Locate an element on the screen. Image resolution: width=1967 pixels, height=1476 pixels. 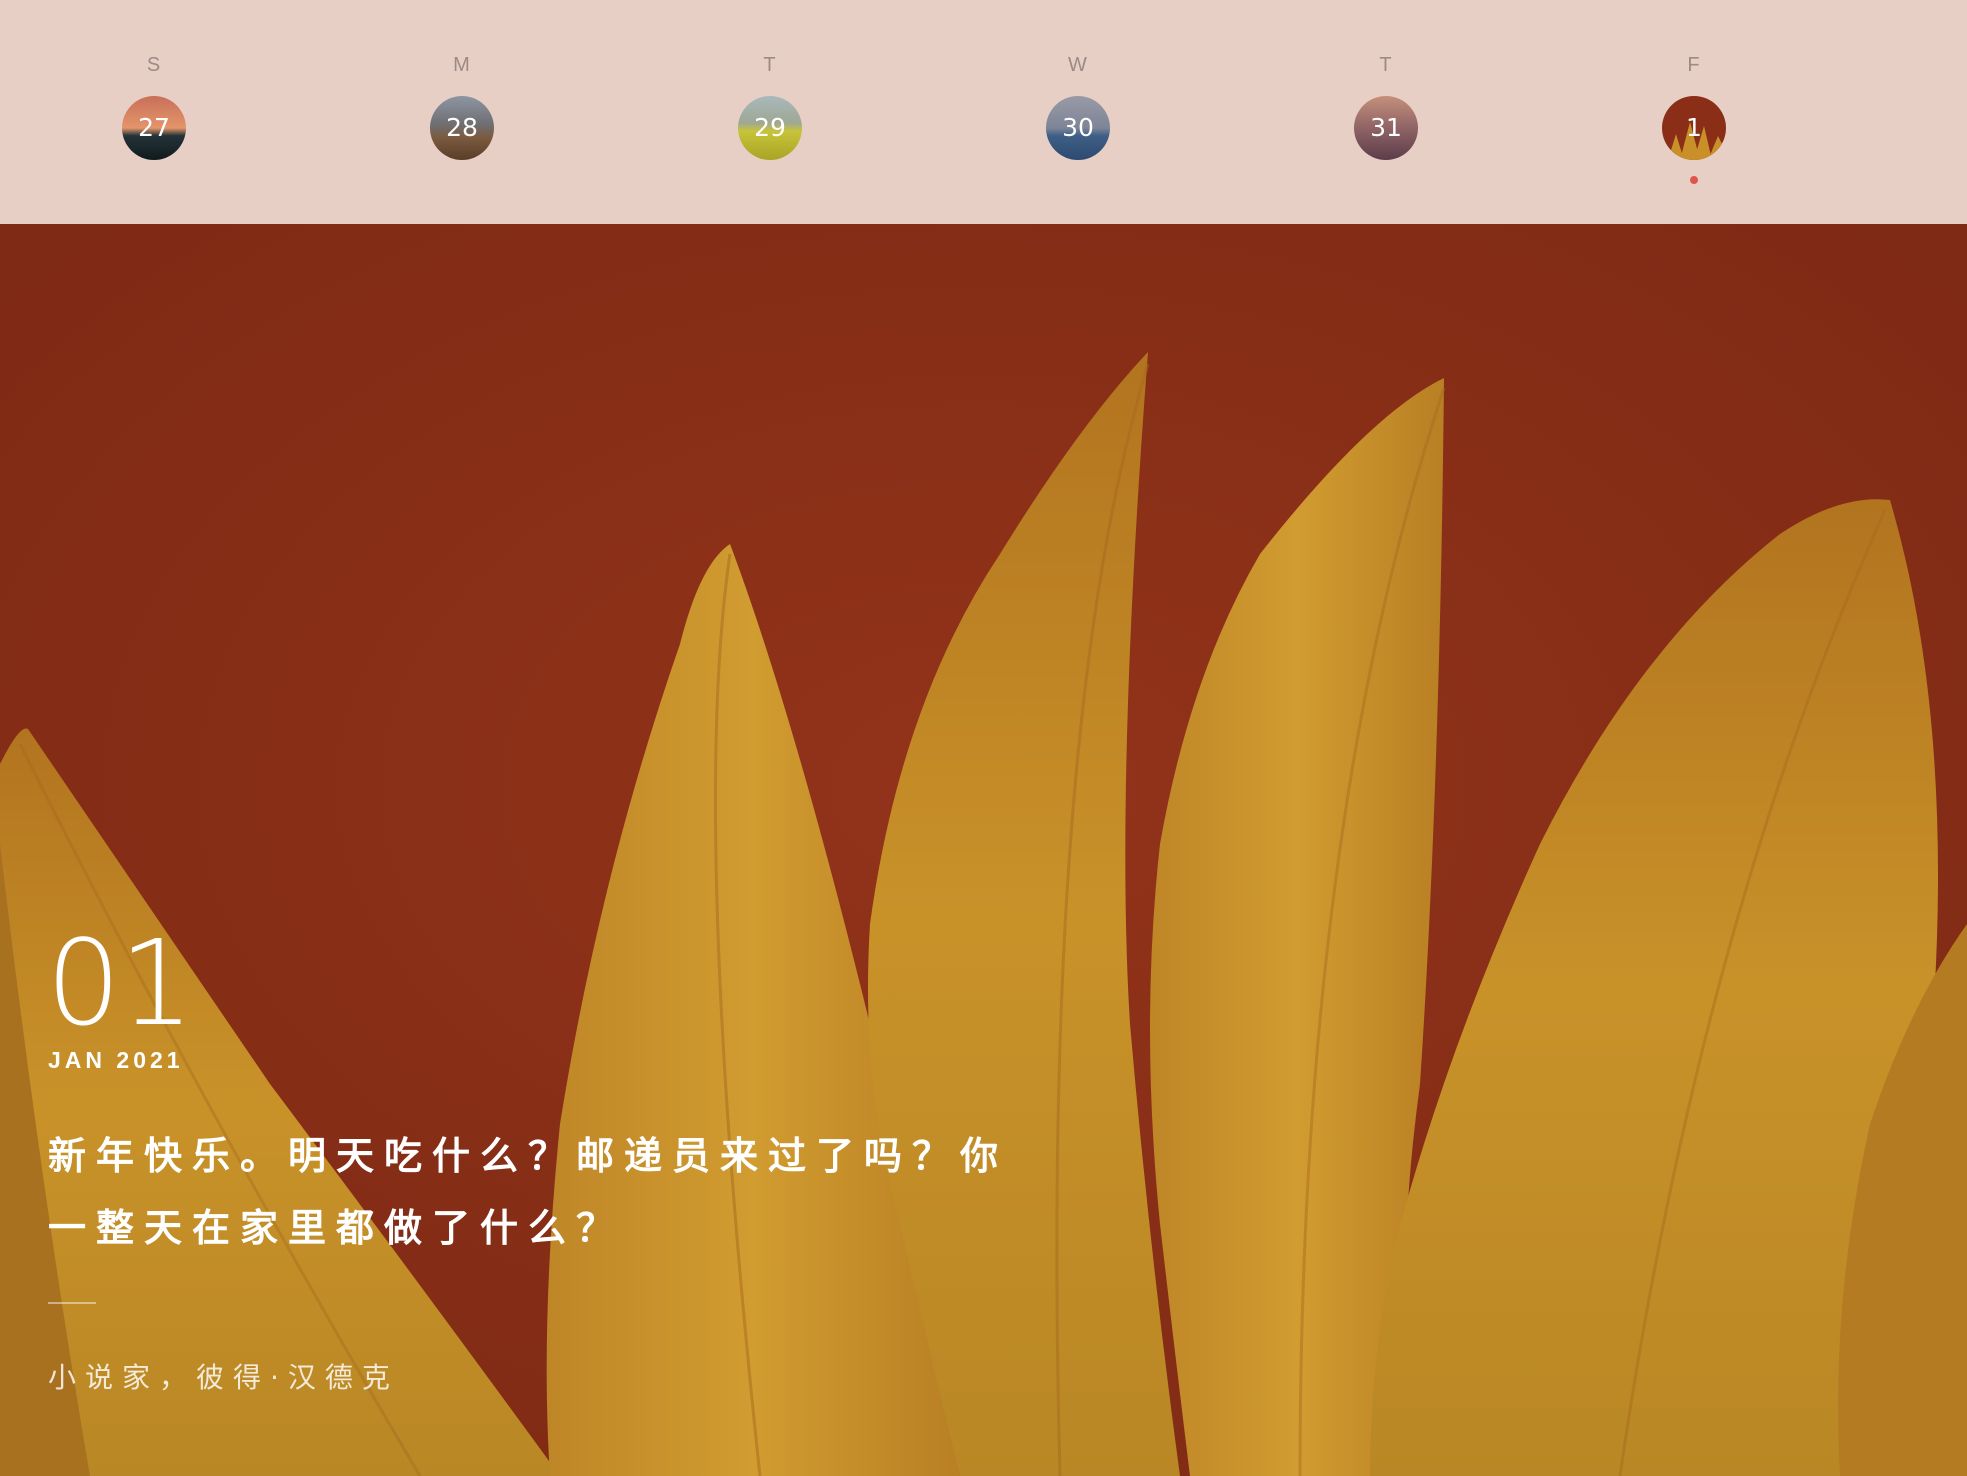
day-wednesday: W 30 is located at coordinates (1078, 112).